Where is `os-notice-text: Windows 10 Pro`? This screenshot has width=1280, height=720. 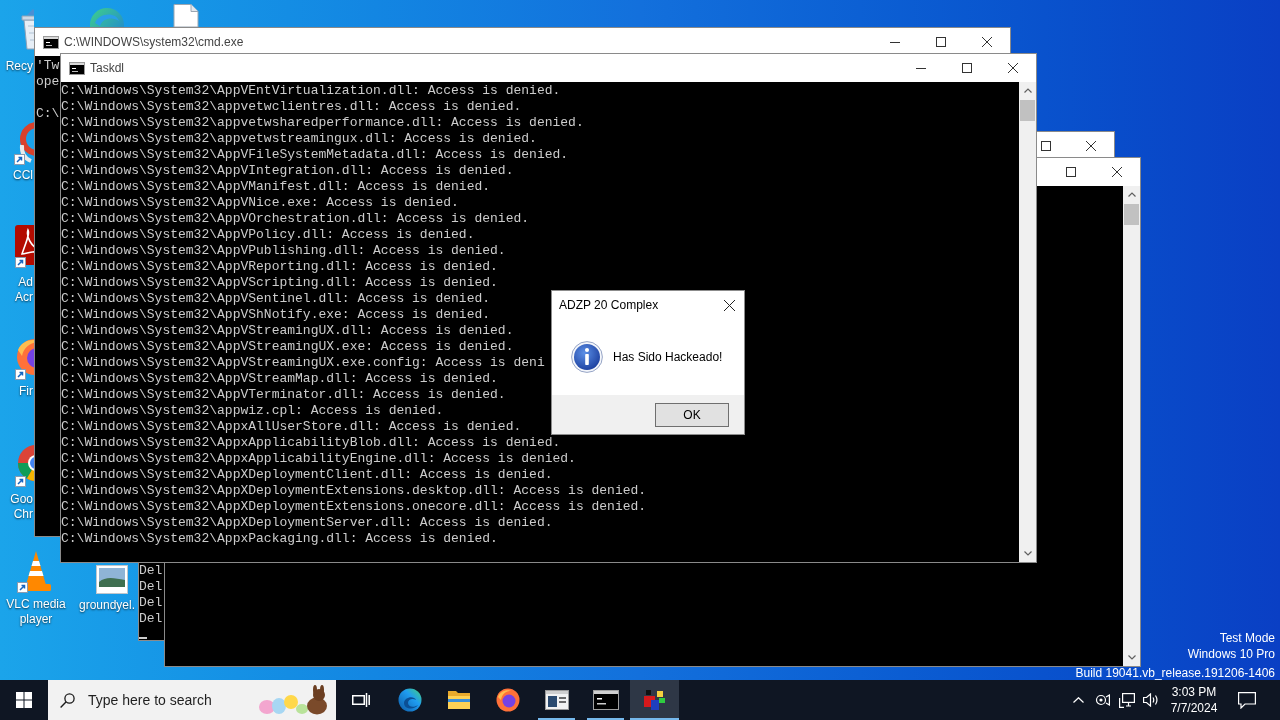
os-notice-text: Windows 10 Pro is located at coordinates (1231, 654).